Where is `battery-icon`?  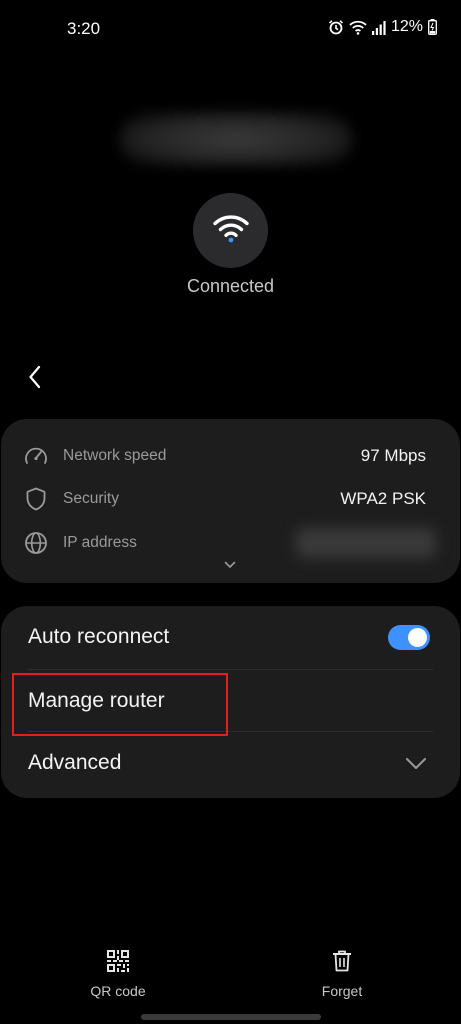
battery-icon is located at coordinates (432, 27).